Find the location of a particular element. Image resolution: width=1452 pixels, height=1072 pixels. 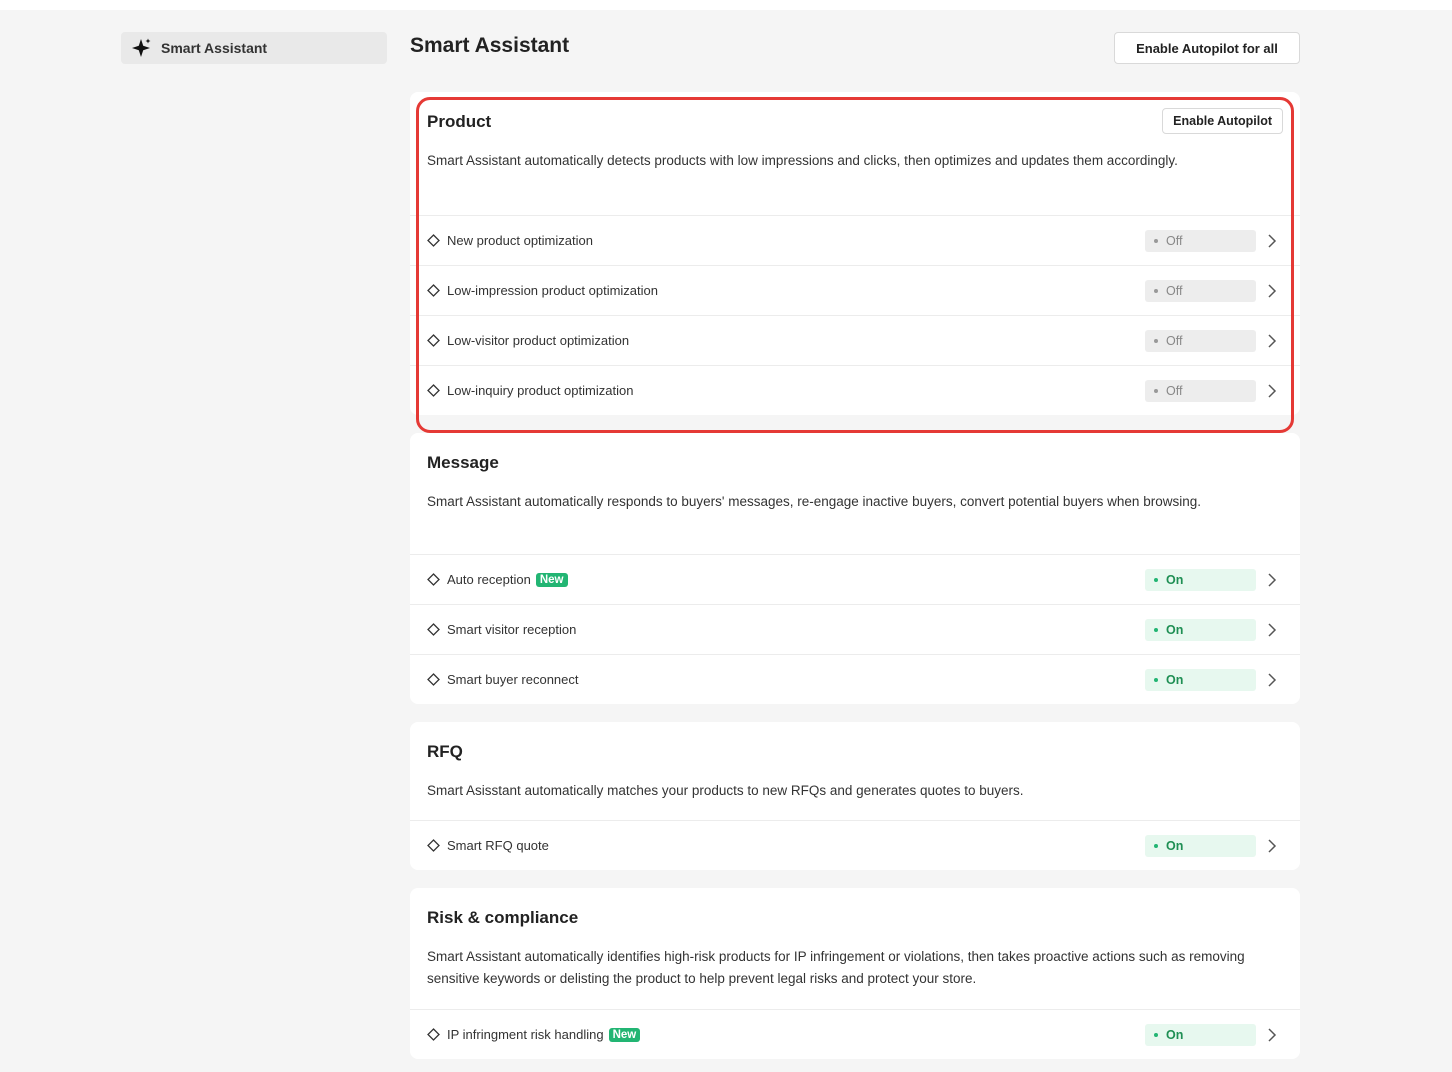

item-label: Auto reception is located at coordinates (489, 579).